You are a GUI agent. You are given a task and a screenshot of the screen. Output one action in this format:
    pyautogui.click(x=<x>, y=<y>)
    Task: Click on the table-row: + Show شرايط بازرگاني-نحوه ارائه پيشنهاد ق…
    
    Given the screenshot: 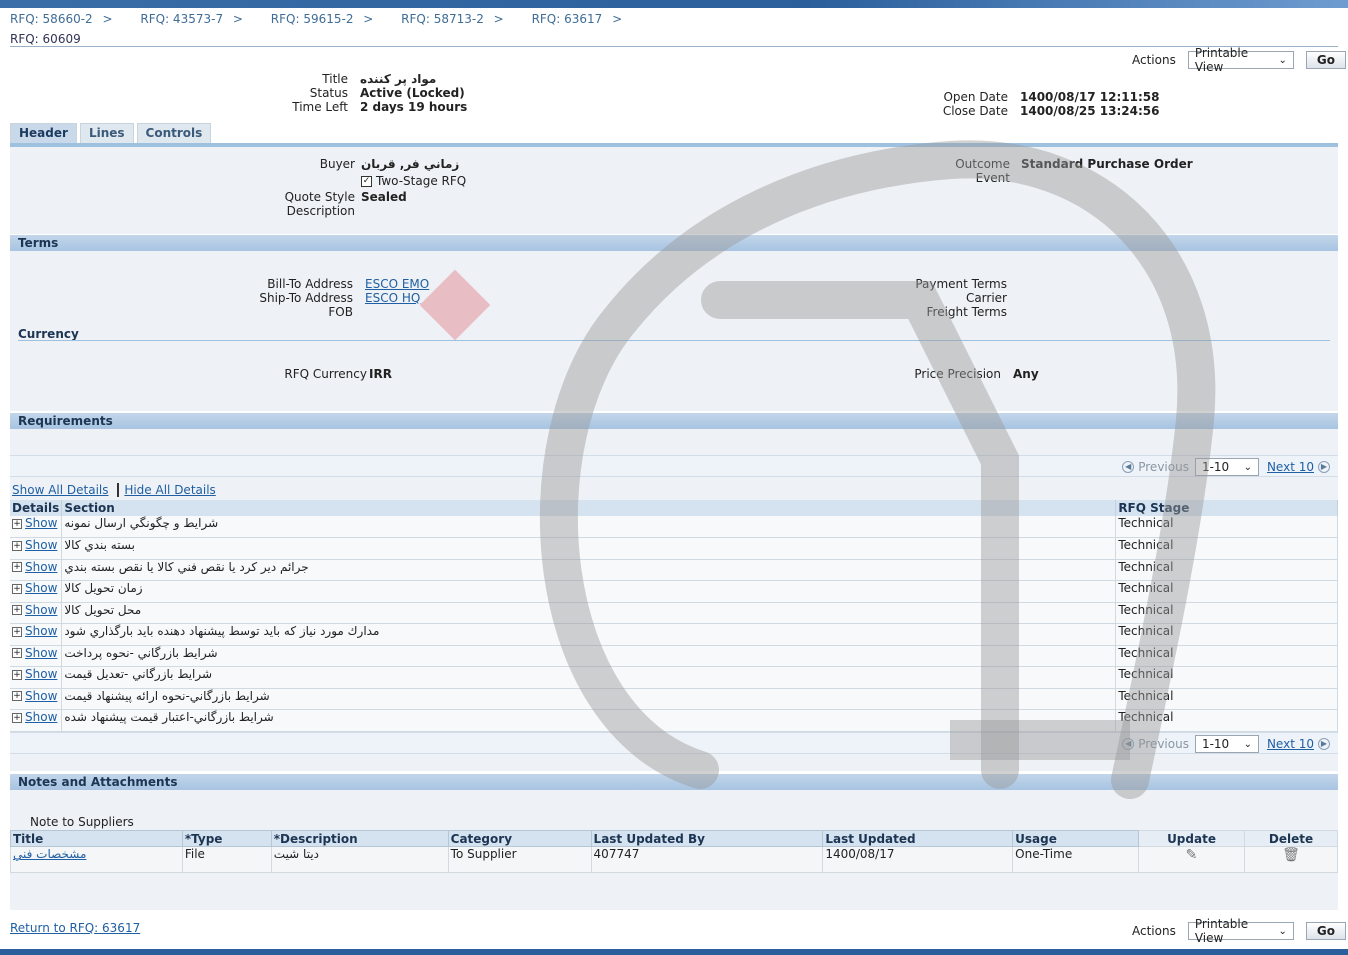 What is the action you would take?
    pyautogui.click(x=674, y=699)
    